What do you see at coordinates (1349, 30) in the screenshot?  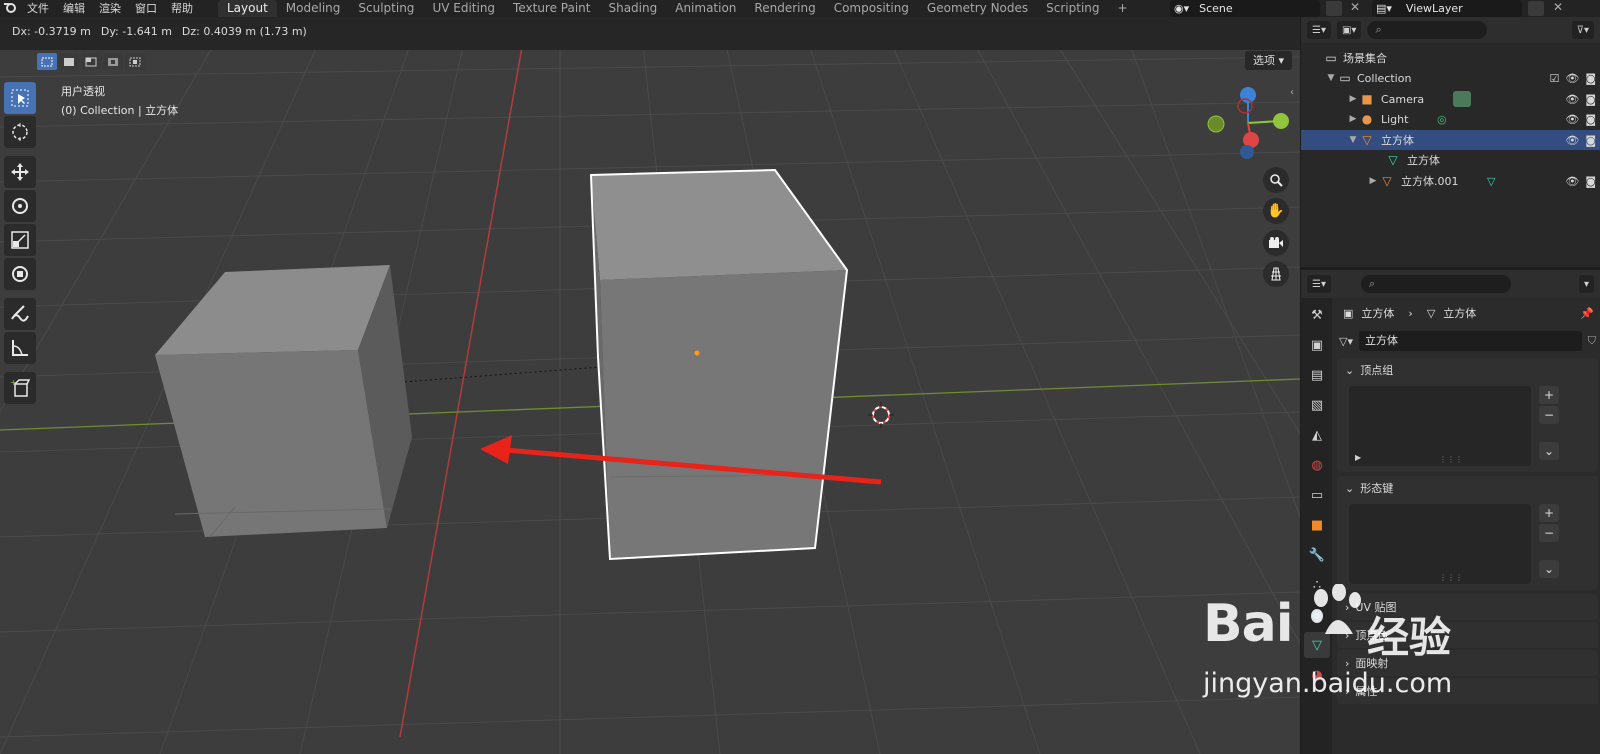 I see `display-mode-icon: ▣▾` at bounding box center [1349, 30].